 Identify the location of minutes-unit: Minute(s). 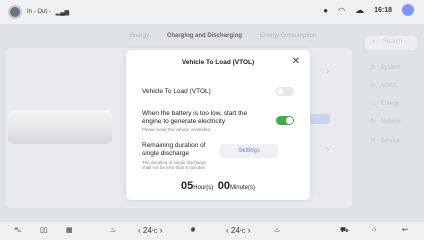
(242, 188).